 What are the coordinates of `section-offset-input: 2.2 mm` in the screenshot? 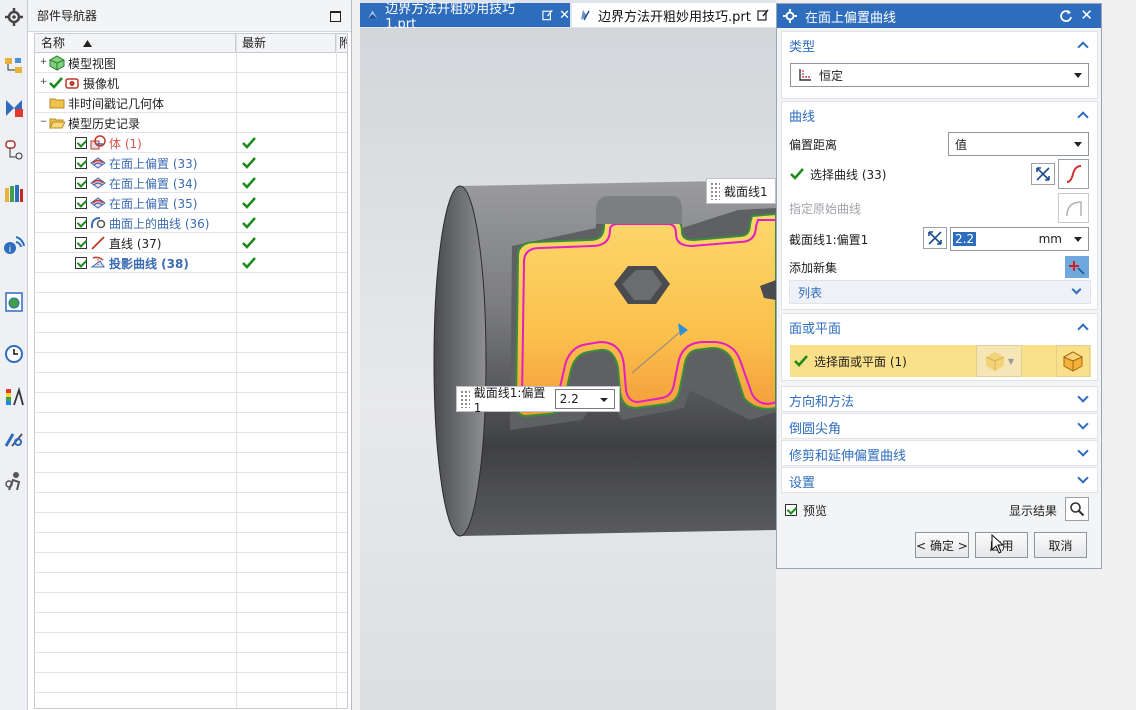 It's located at (1019, 239).